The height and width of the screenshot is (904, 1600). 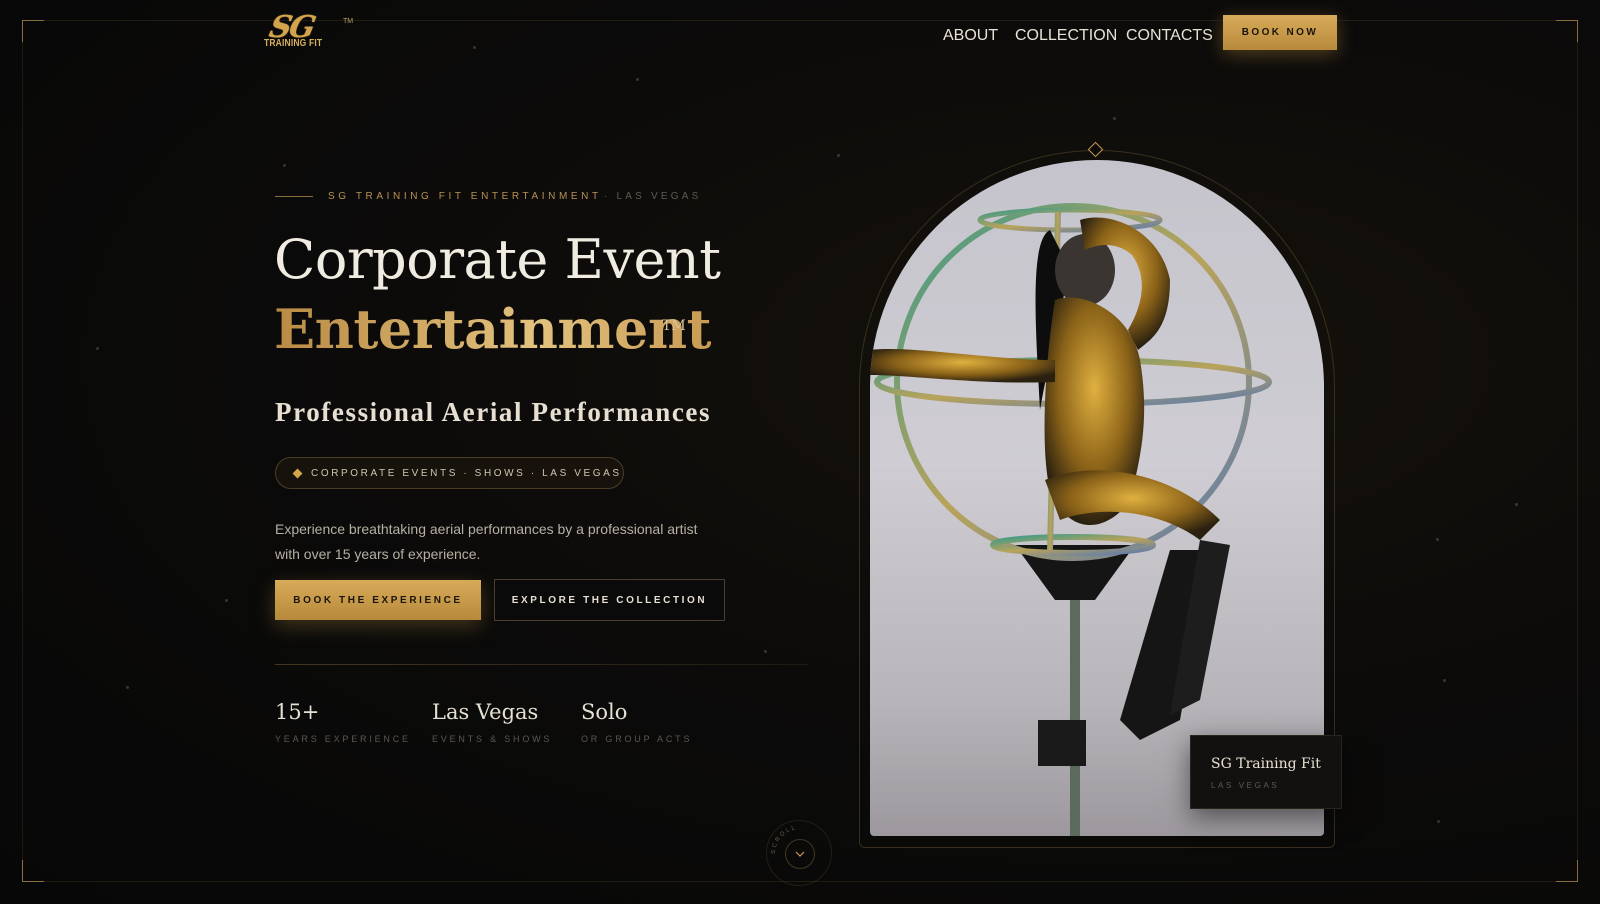 I want to click on logo-subtitle: TRAINING FIT, so click(x=293, y=43).